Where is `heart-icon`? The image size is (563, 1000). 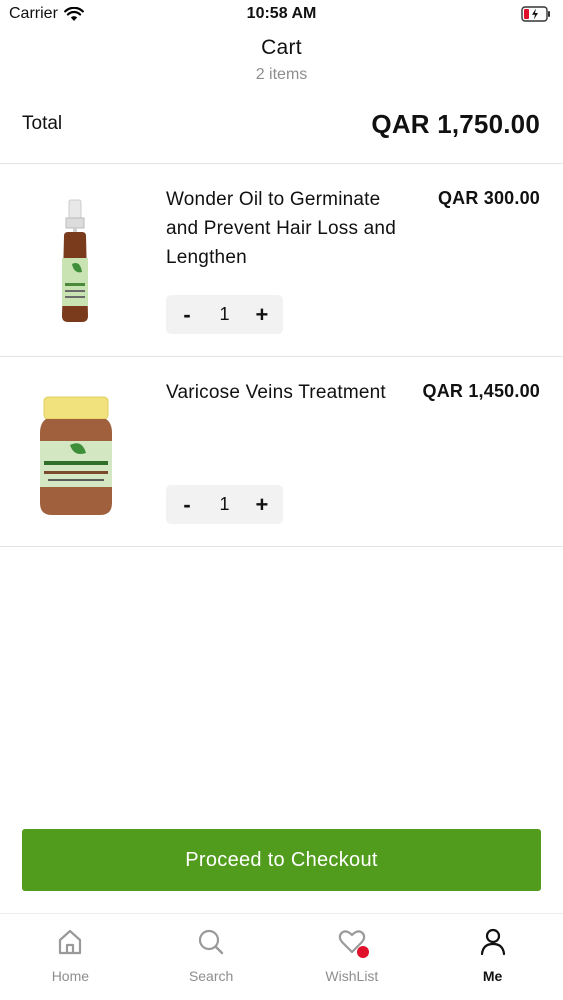 heart-icon is located at coordinates (352, 942).